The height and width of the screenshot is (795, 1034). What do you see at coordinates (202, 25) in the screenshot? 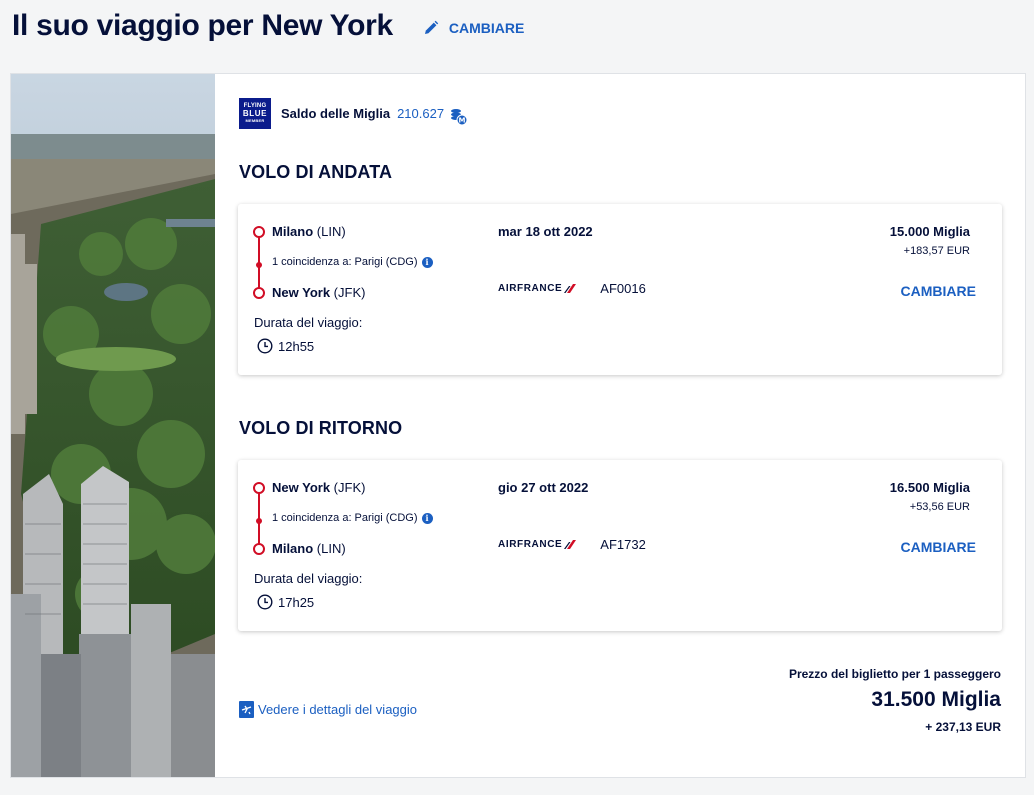
I see `page-title: Il suo viaggio per New York` at bounding box center [202, 25].